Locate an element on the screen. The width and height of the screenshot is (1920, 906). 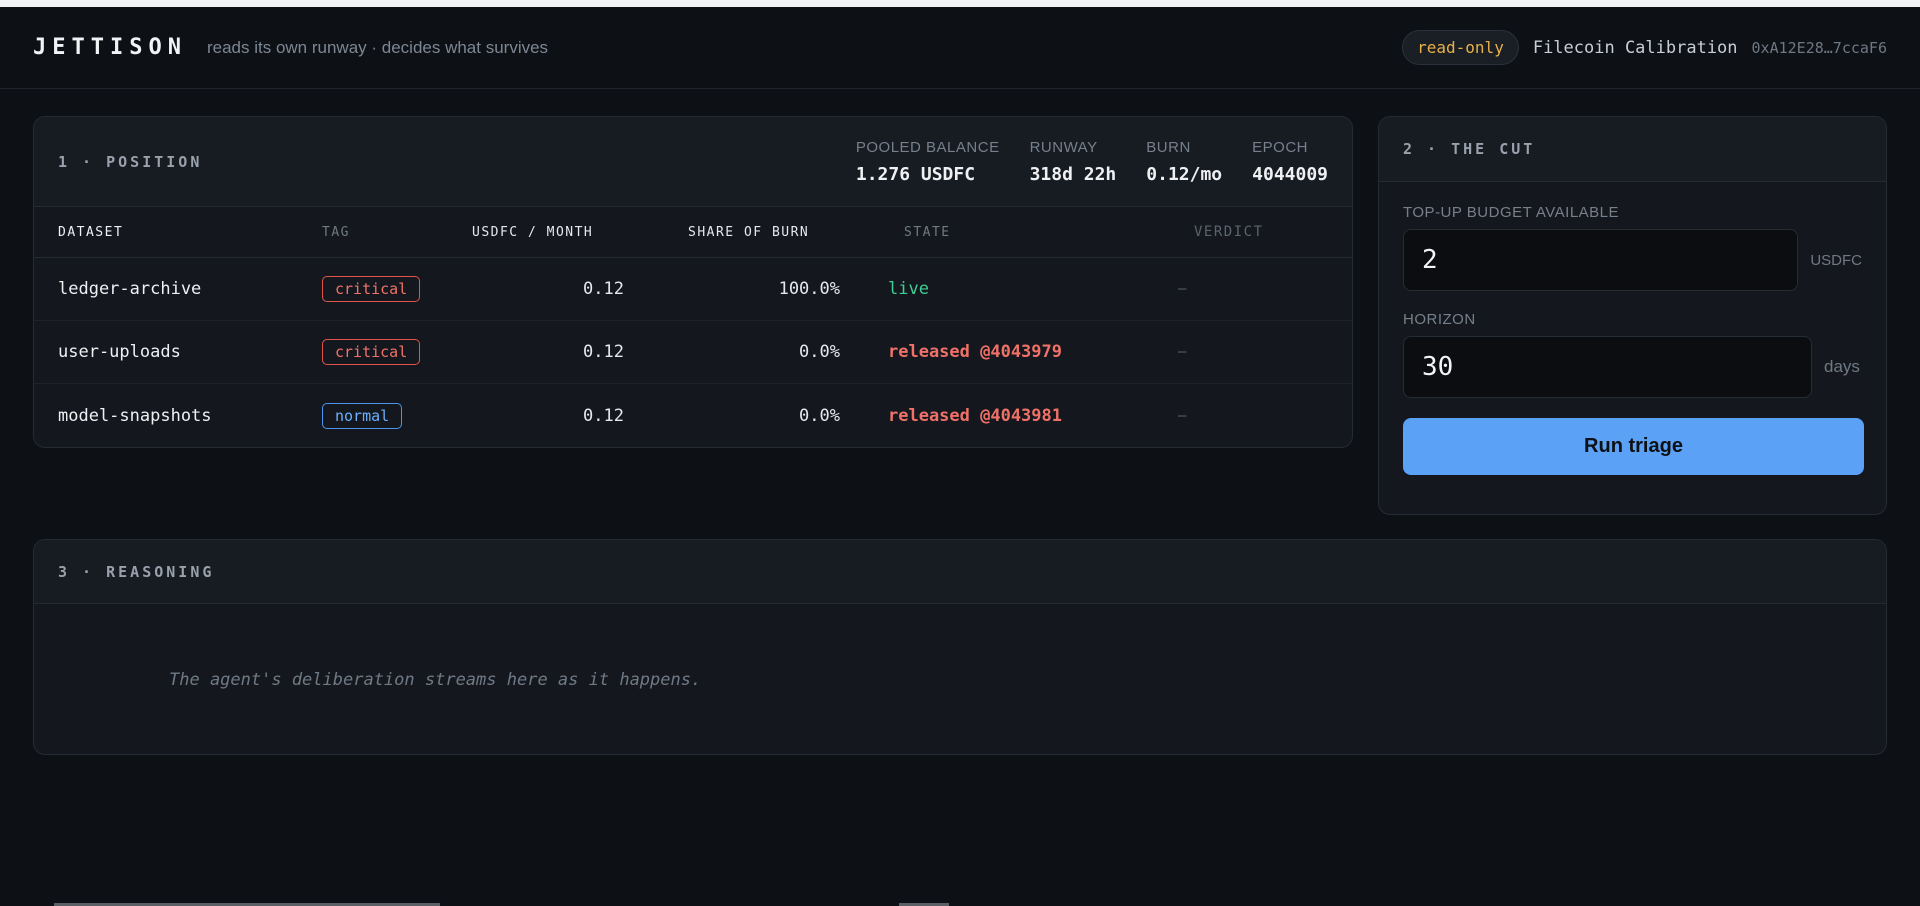
reasoning-header: 3 · REASONING is located at coordinates (960, 572).